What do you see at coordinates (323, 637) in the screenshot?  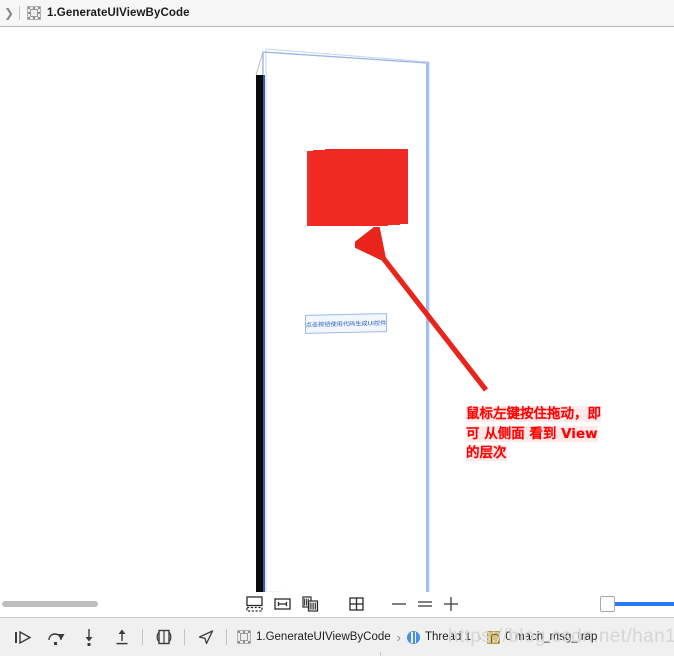 I see `breadcrumb-process-label: 1.GenerateUIViewByCode` at bounding box center [323, 637].